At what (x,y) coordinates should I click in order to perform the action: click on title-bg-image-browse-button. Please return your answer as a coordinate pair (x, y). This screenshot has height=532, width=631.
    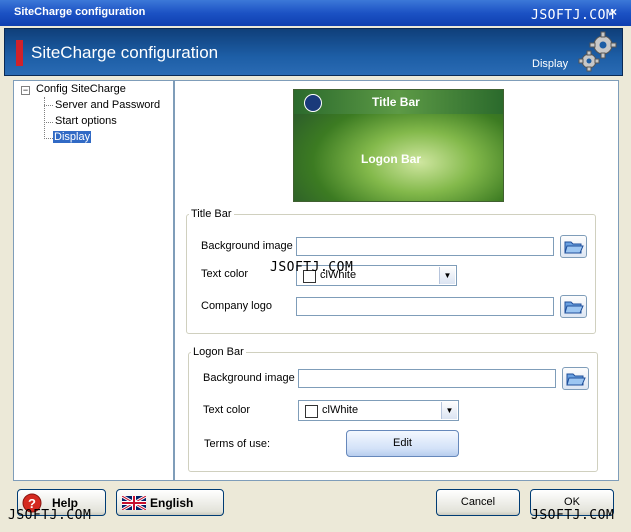
    Looking at the image, I should click on (573, 246).